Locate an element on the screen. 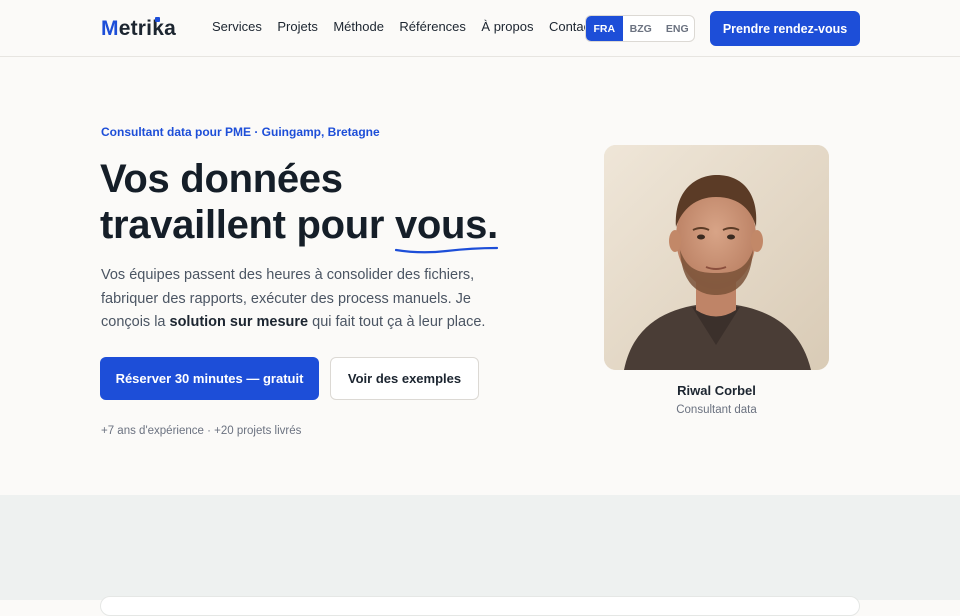  see-examples-button: Voir des exemples is located at coordinates (404, 378).